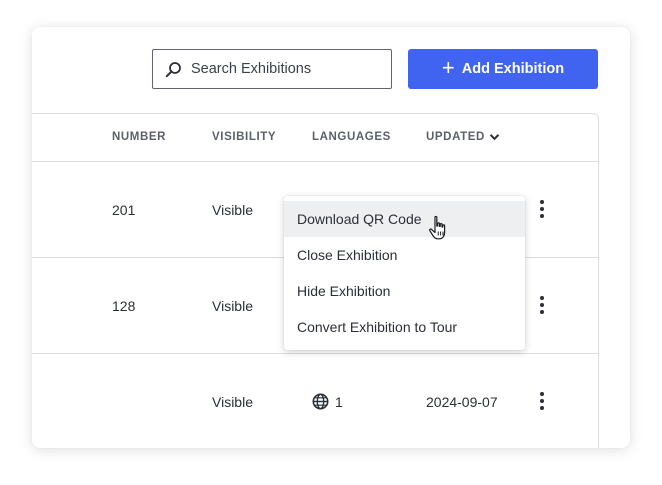 Image resolution: width=662 pixels, height=485 pixels. I want to click on cell-languages: 1, so click(327, 401).